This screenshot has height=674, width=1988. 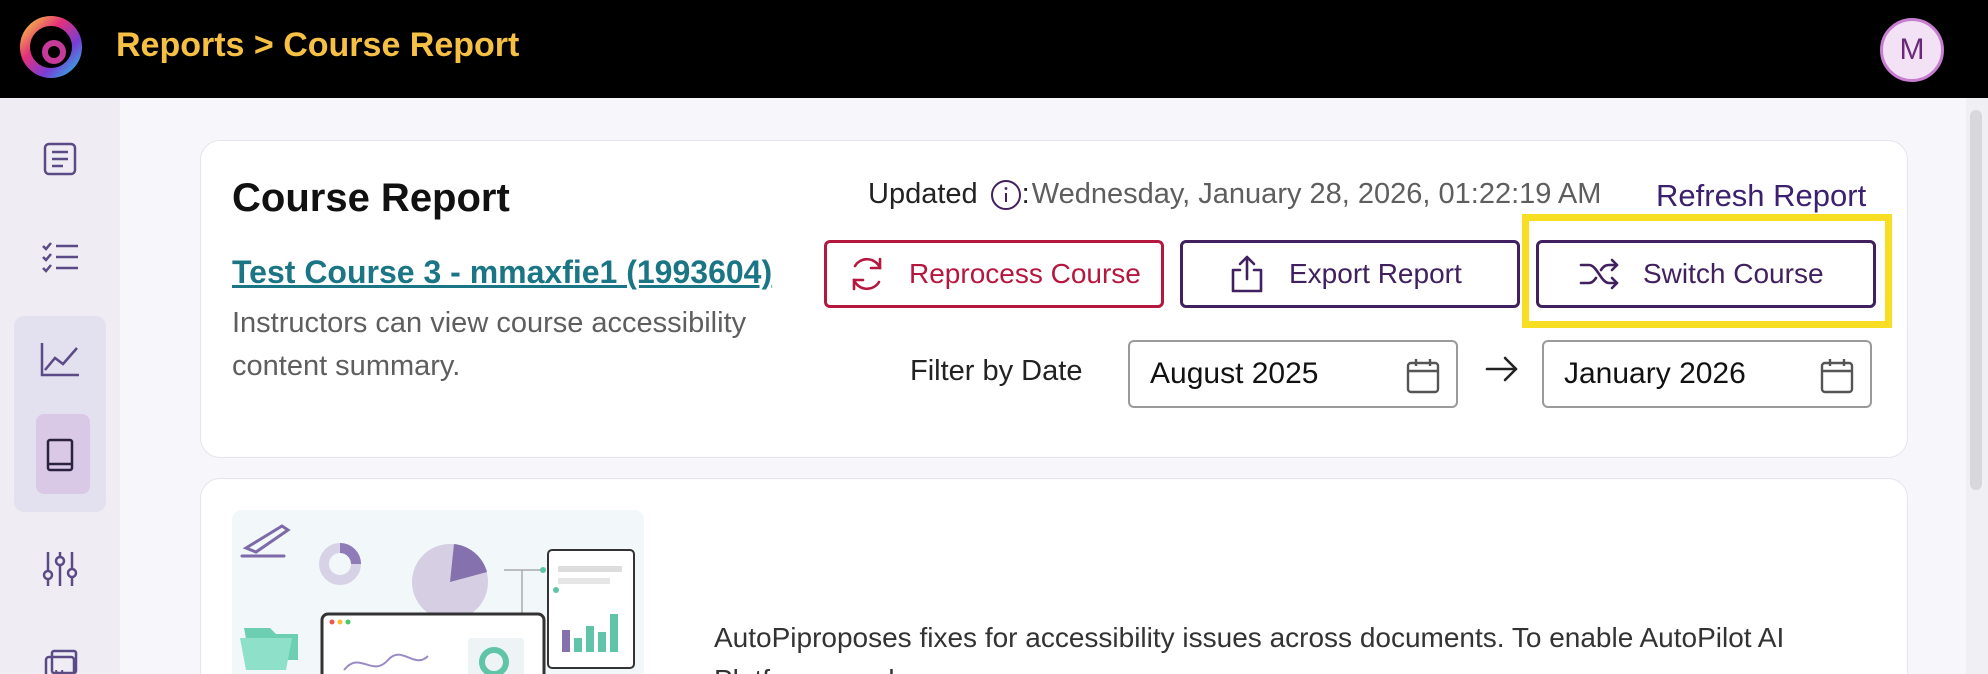 I want to click on arrow-right-icon, so click(x=1501, y=369).